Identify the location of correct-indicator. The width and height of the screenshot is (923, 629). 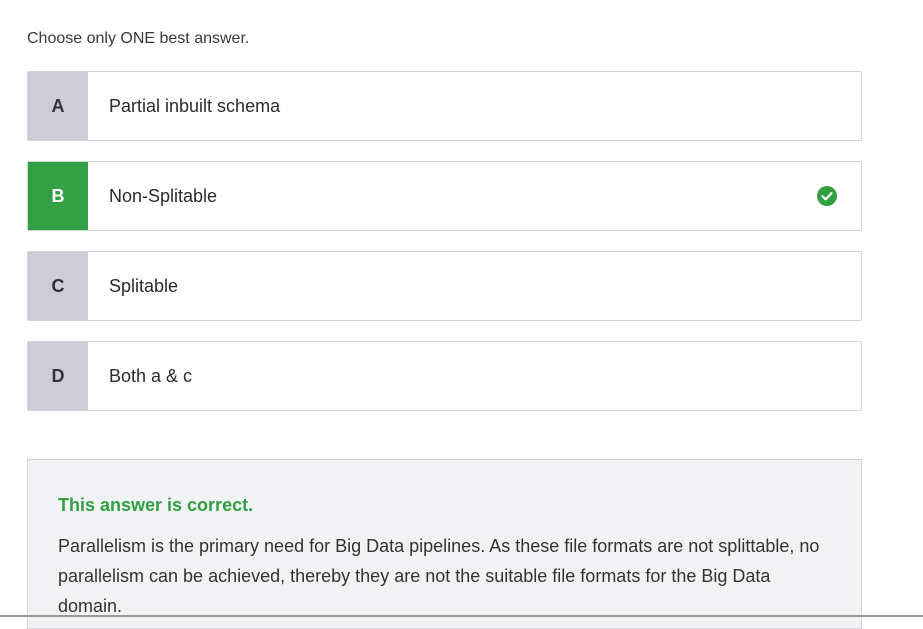
(814, 196).